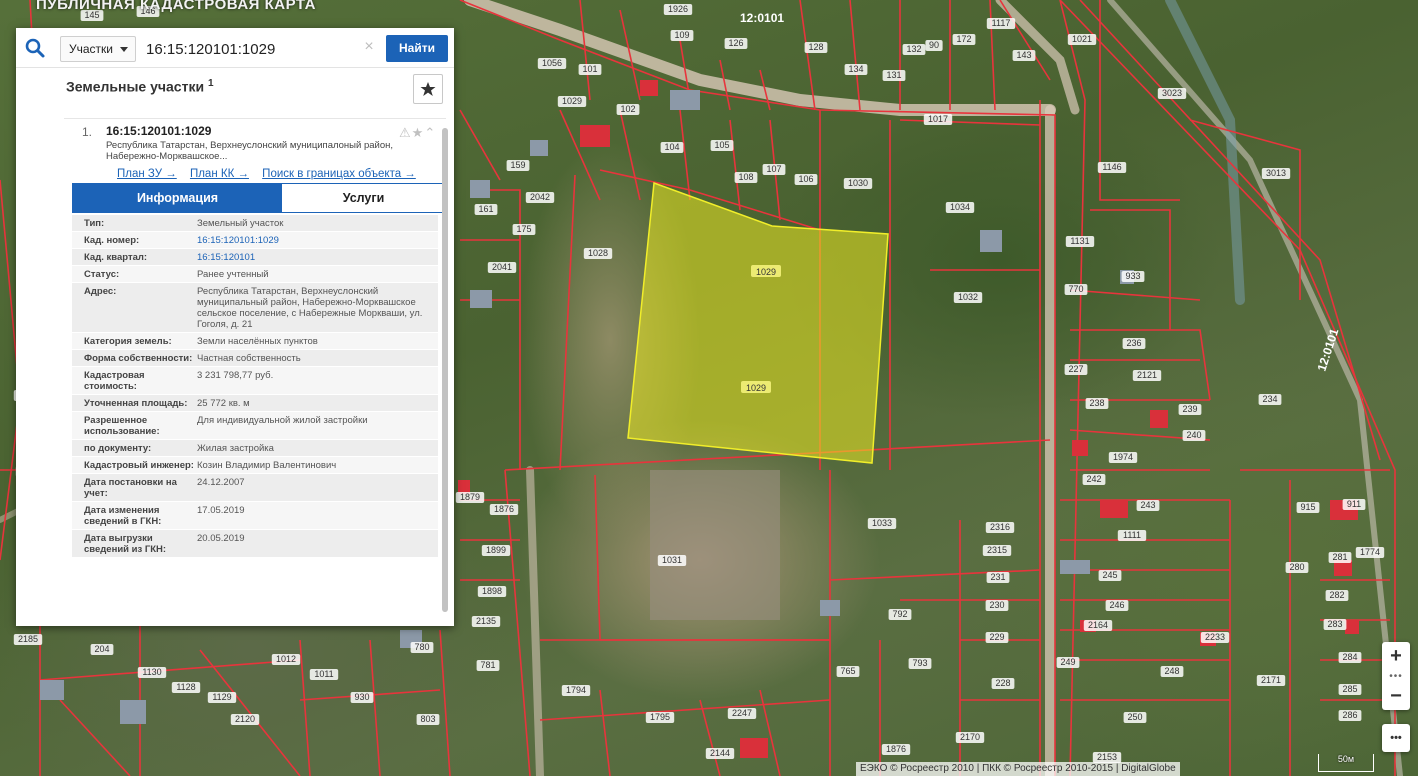 This screenshot has width=1418, height=776. I want to click on parcel-label-text: 1795, so click(660, 717).